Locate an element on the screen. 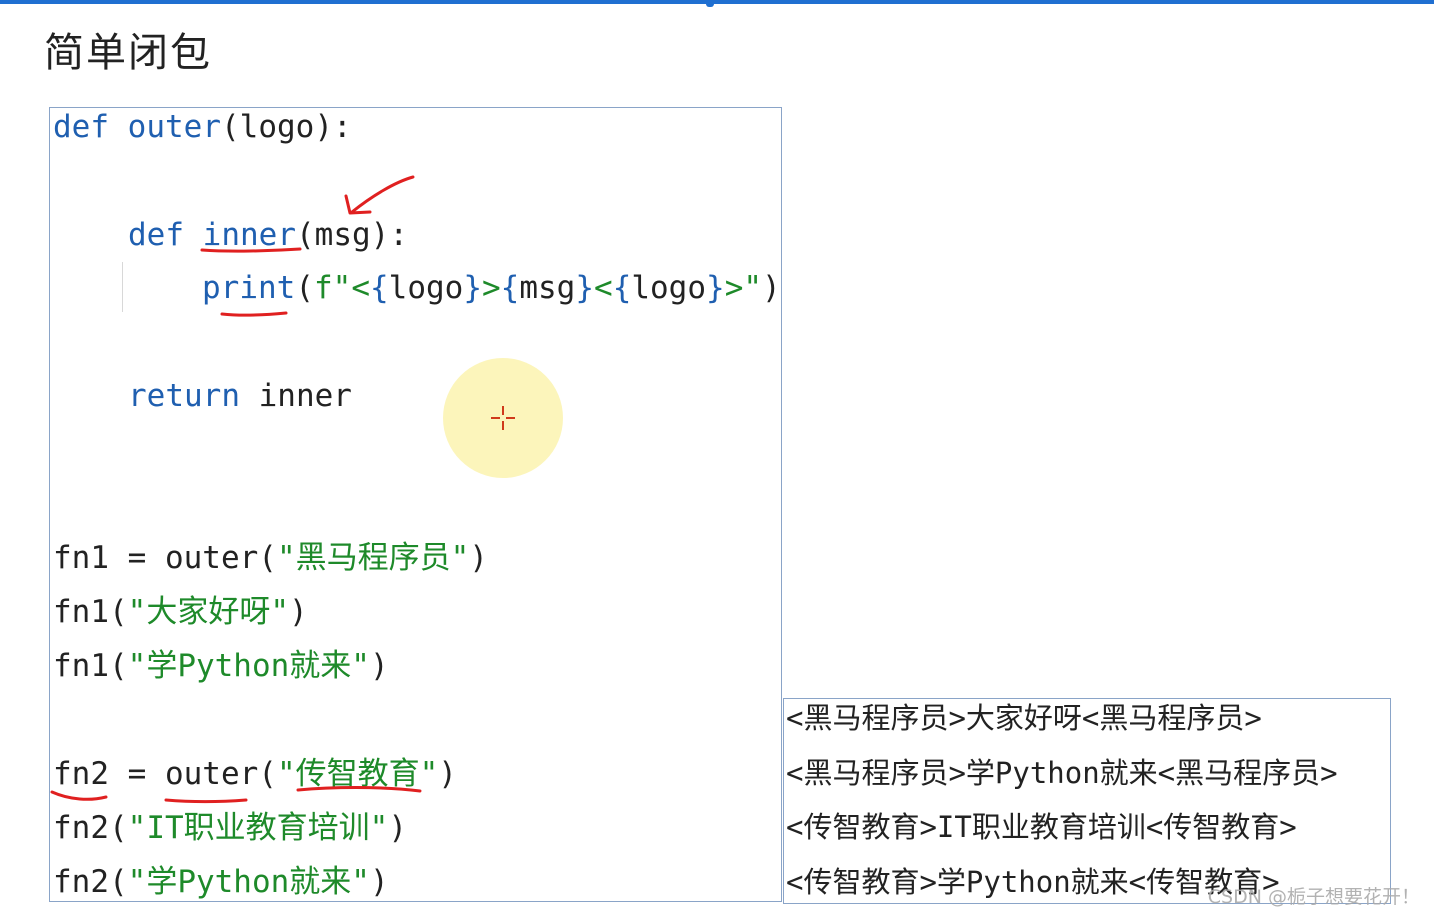  var-msg: msg is located at coordinates (547, 288).